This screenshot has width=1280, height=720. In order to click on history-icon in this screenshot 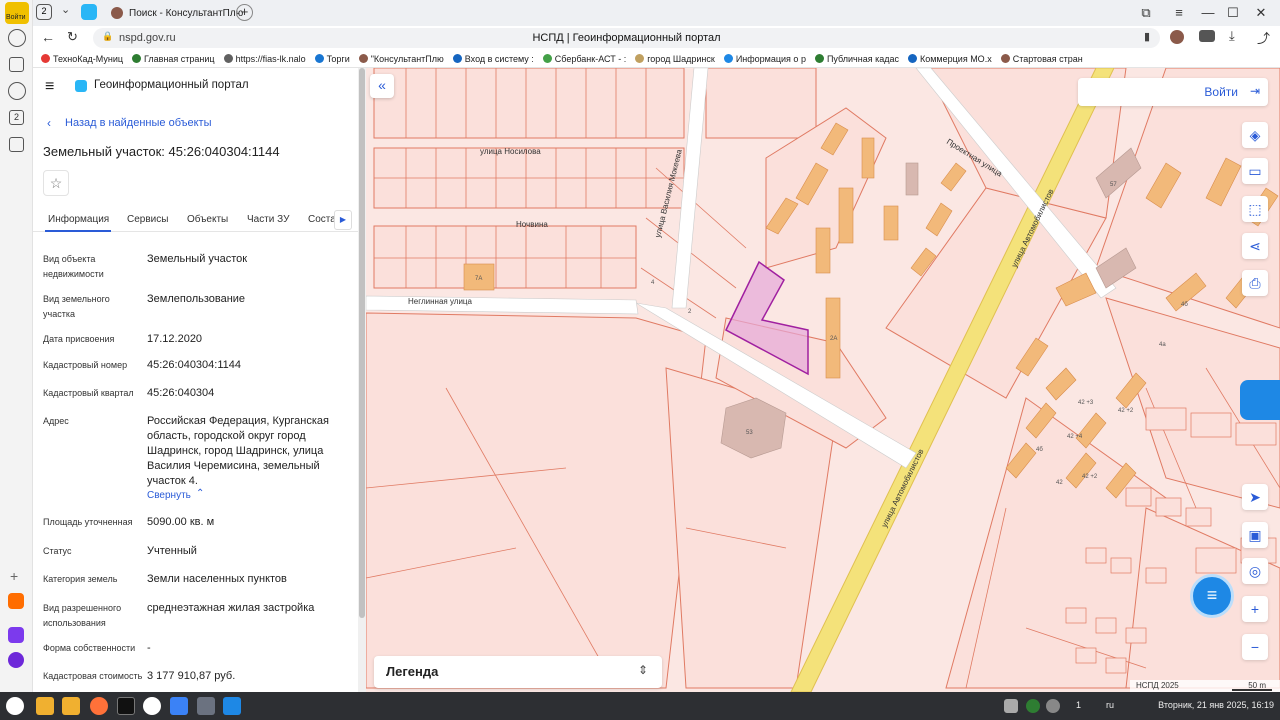, I will do `click(17, 38)`.